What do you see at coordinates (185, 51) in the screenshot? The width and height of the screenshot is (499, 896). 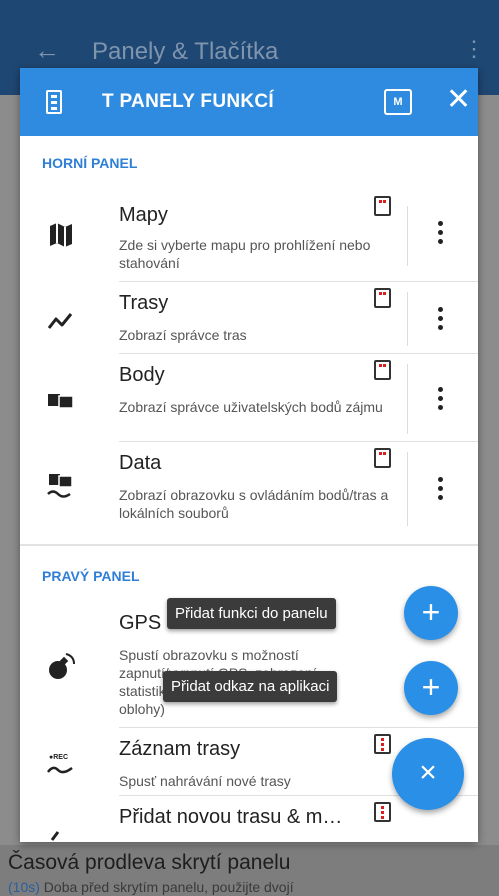 I see `appbar-title: Panely & Tlačítka` at bounding box center [185, 51].